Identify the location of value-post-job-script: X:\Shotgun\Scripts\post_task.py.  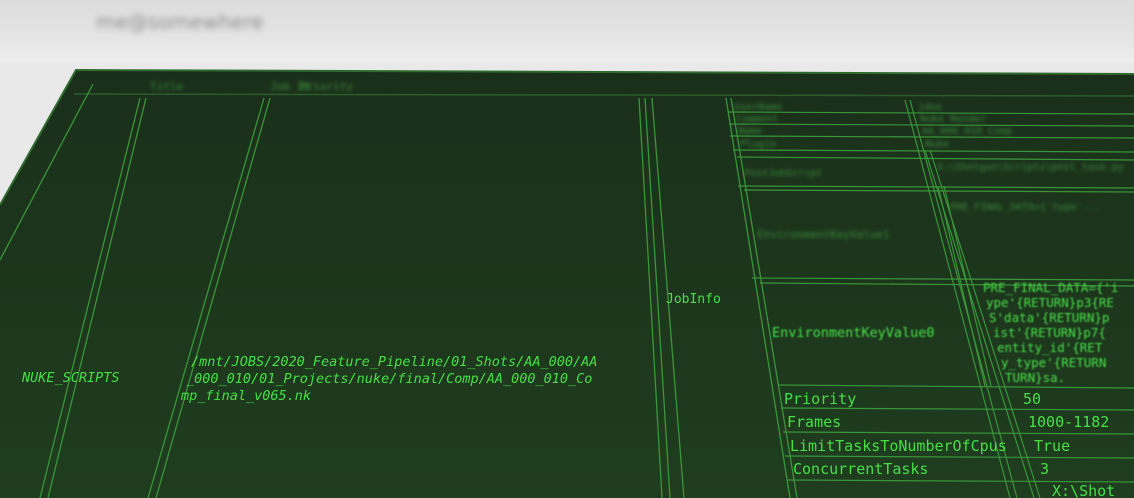
(1030, 167).